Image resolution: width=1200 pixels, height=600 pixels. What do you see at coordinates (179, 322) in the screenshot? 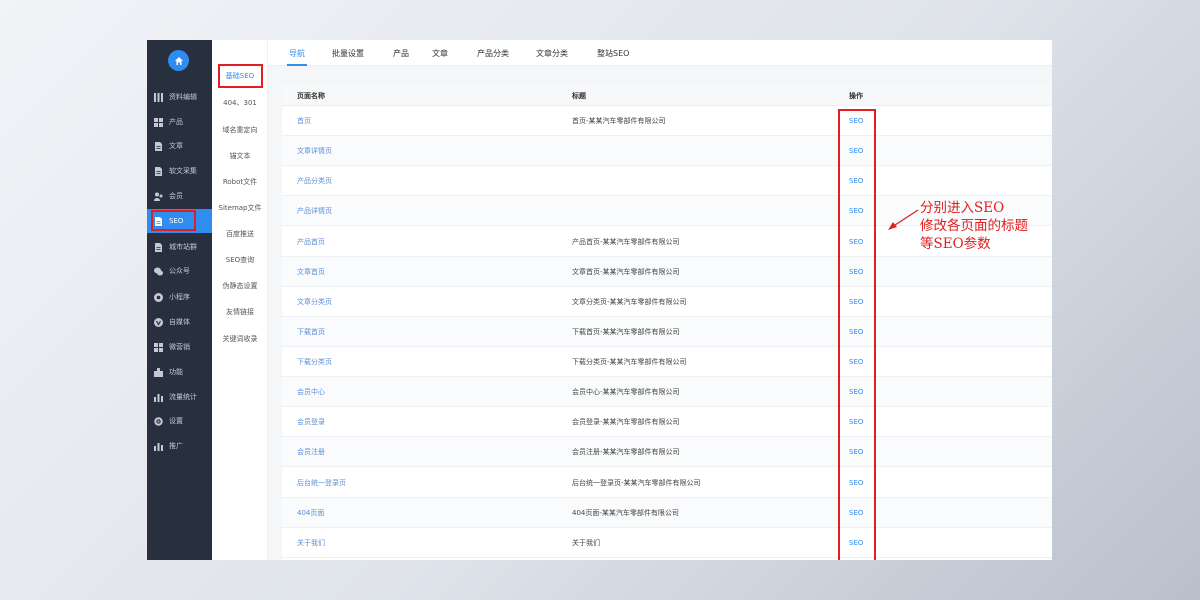
I see `sidebar-item: 自媒体` at bounding box center [179, 322].